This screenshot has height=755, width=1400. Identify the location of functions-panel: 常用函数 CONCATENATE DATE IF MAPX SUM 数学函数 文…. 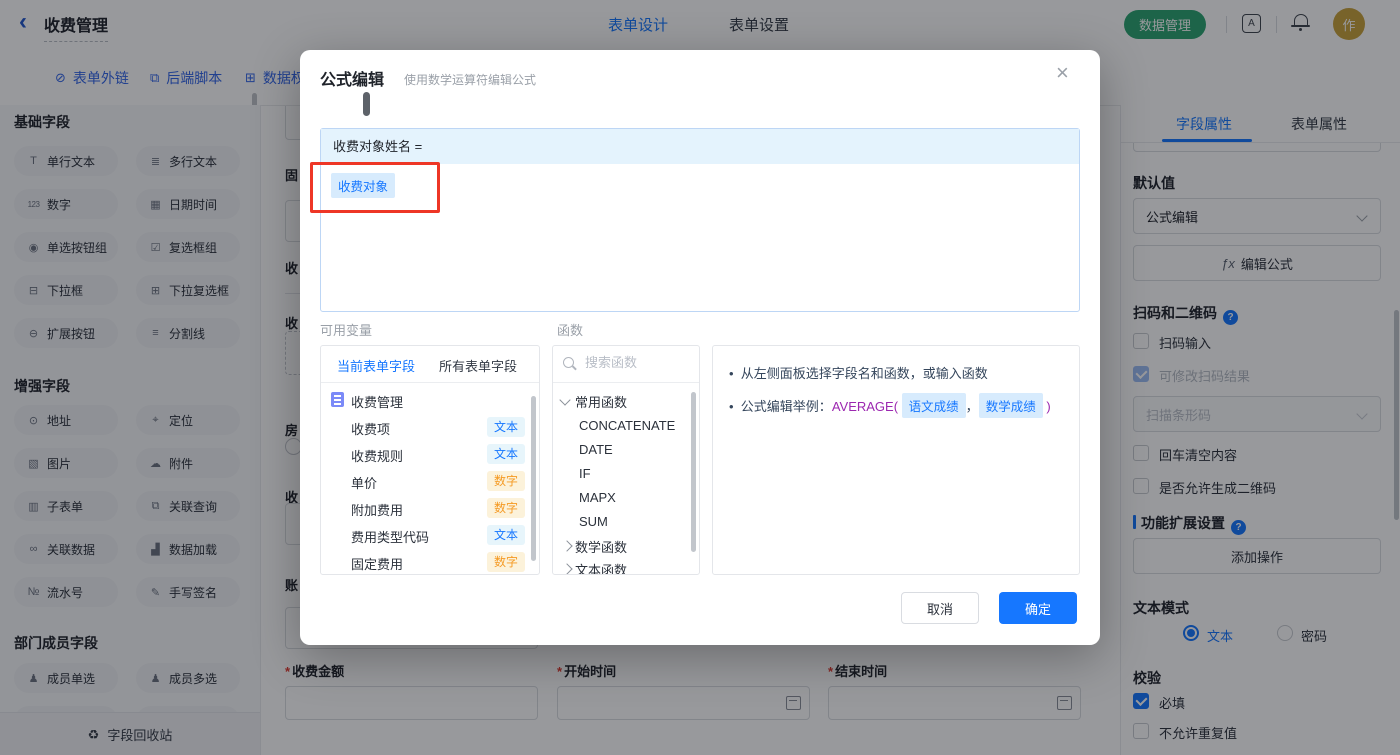
(626, 460).